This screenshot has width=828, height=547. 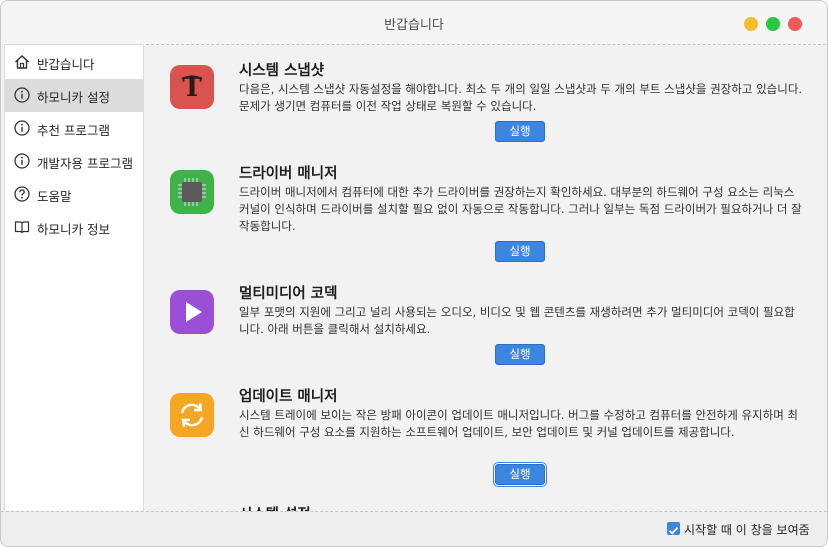 What do you see at coordinates (192, 415) in the screenshot?
I see `refresh-icon` at bounding box center [192, 415].